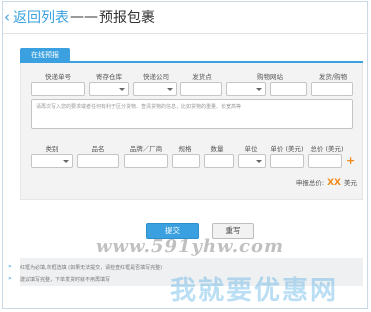 This screenshot has width=371, height=312. What do you see at coordinates (109, 77) in the screenshot?
I see `label-warehouse: 寄存仓库` at bounding box center [109, 77].